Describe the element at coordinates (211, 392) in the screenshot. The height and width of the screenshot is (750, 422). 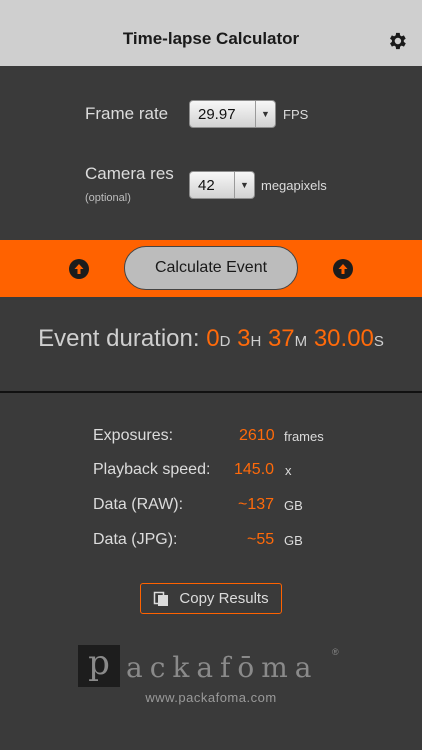
I see `section-divider` at that location.